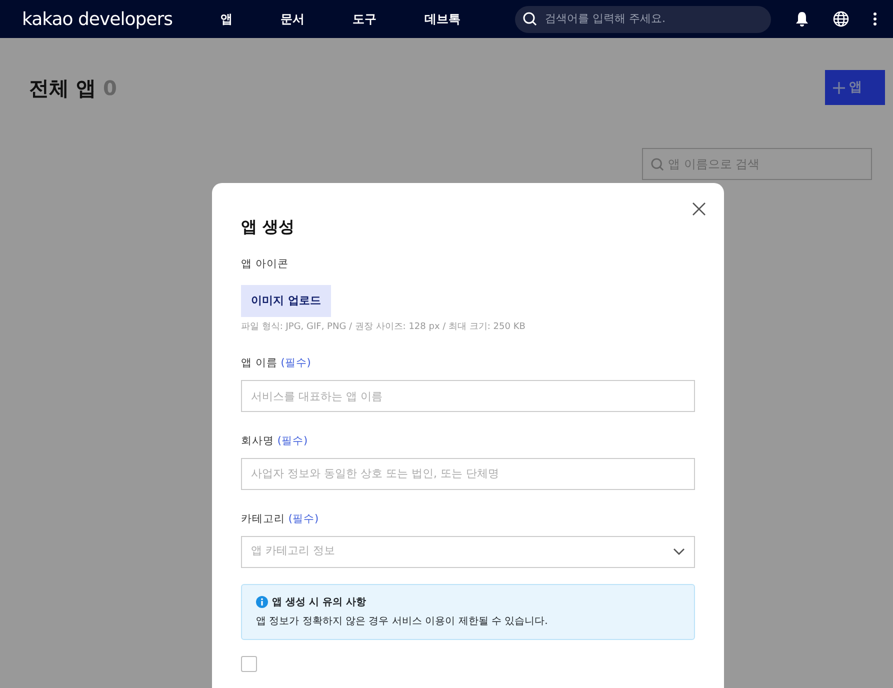 This screenshot has width=893, height=688. Describe the element at coordinates (468, 474) in the screenshot. I see `input-field: 사업자 정보와 동일한 상호 또는 법인, 또는 단체명` at that location.